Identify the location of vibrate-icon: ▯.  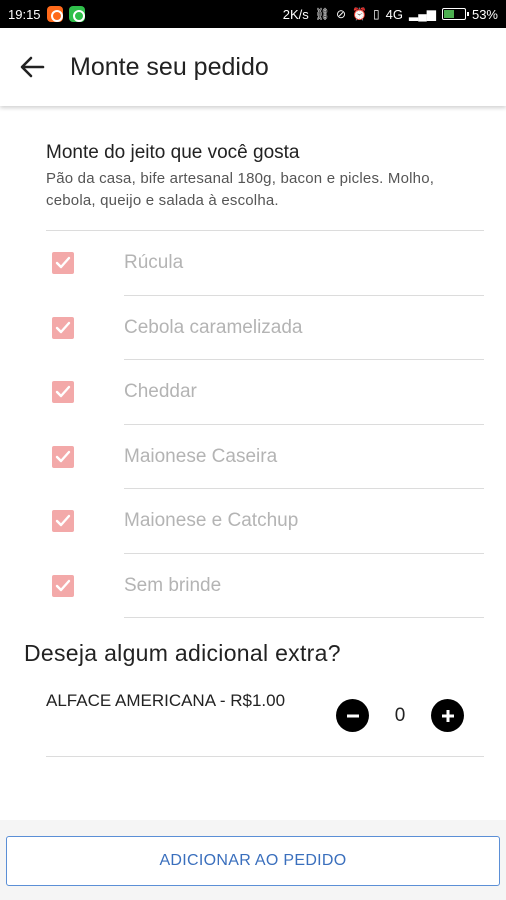
(376, 14).